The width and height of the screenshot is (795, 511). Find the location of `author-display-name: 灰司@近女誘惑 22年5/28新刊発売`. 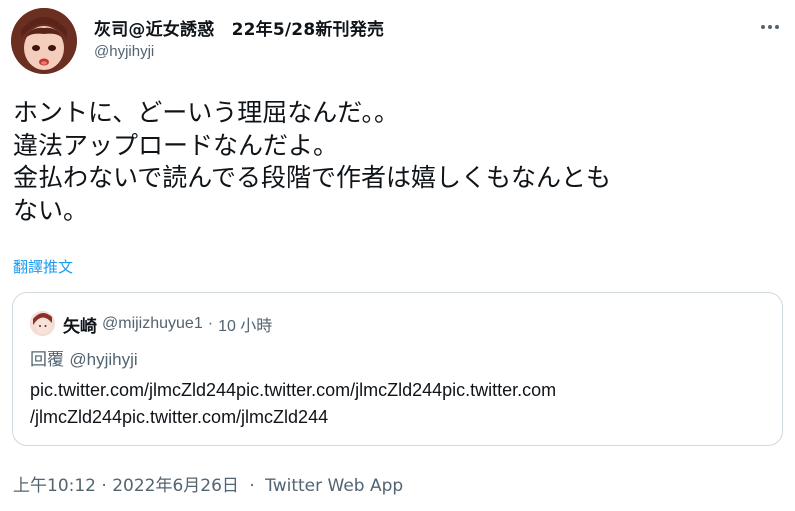

author-display-name: 灰司@近女誘惑 22年5/28新刊発売 is located at coordinates (239, 27).